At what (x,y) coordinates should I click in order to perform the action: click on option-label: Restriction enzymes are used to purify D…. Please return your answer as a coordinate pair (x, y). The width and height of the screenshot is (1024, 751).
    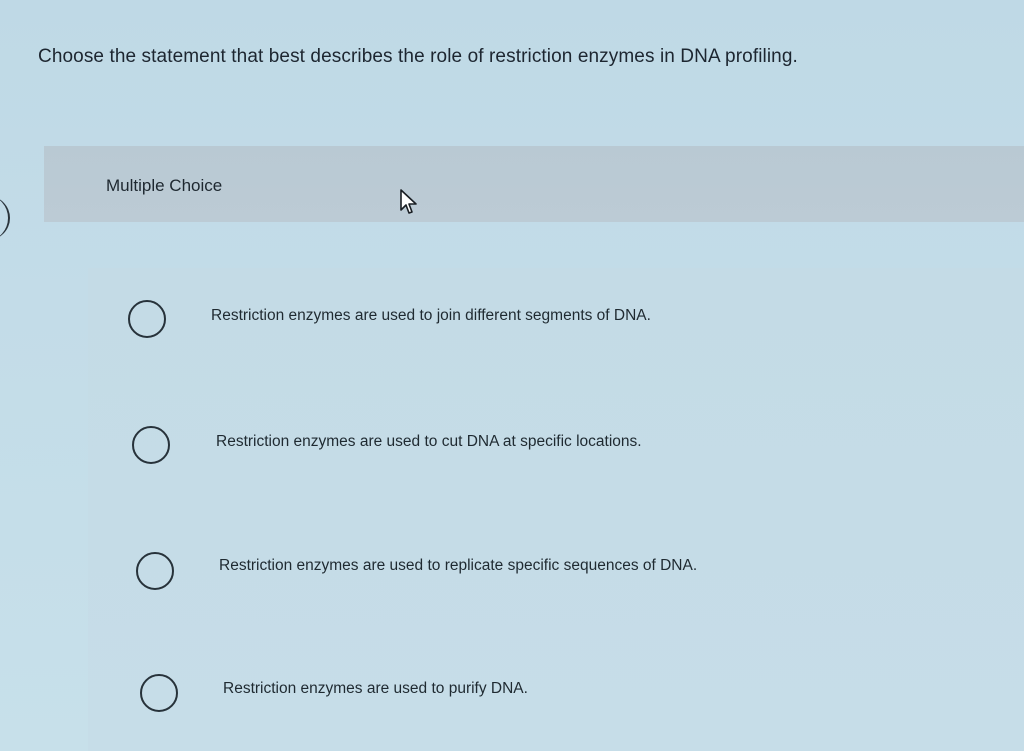
    Looking at the image, I should click on (375, 688).